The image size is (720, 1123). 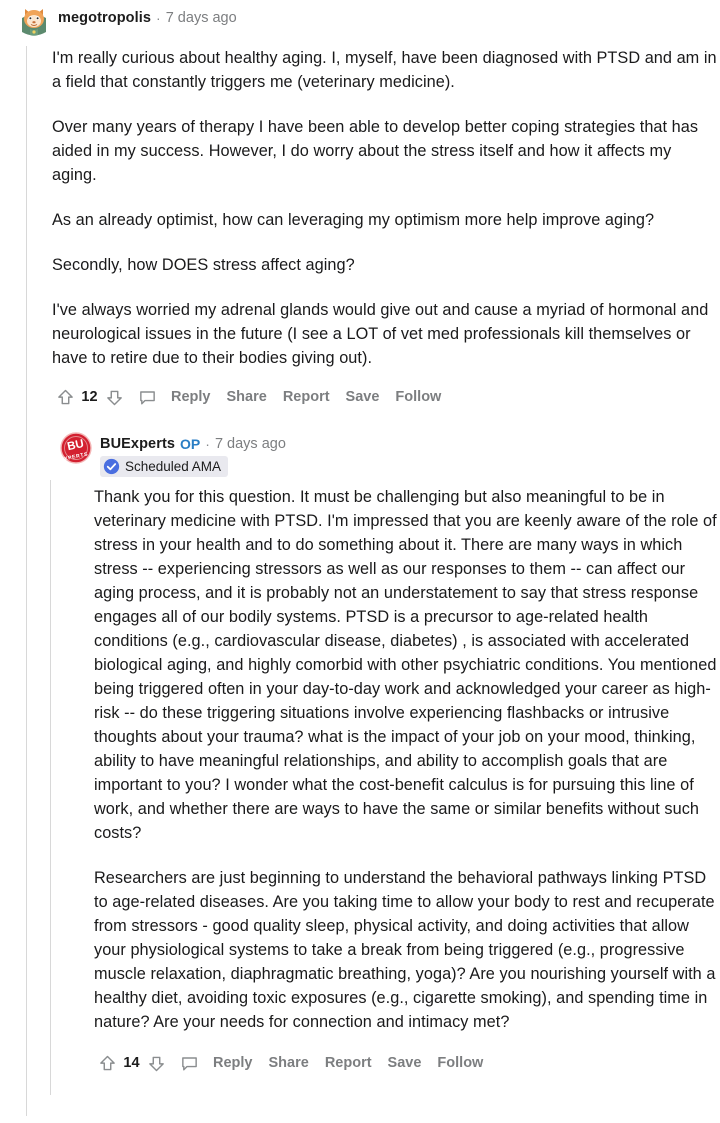 I want to click on author-row: megotropolis · 7 days ago, so click(x=147, y=18).